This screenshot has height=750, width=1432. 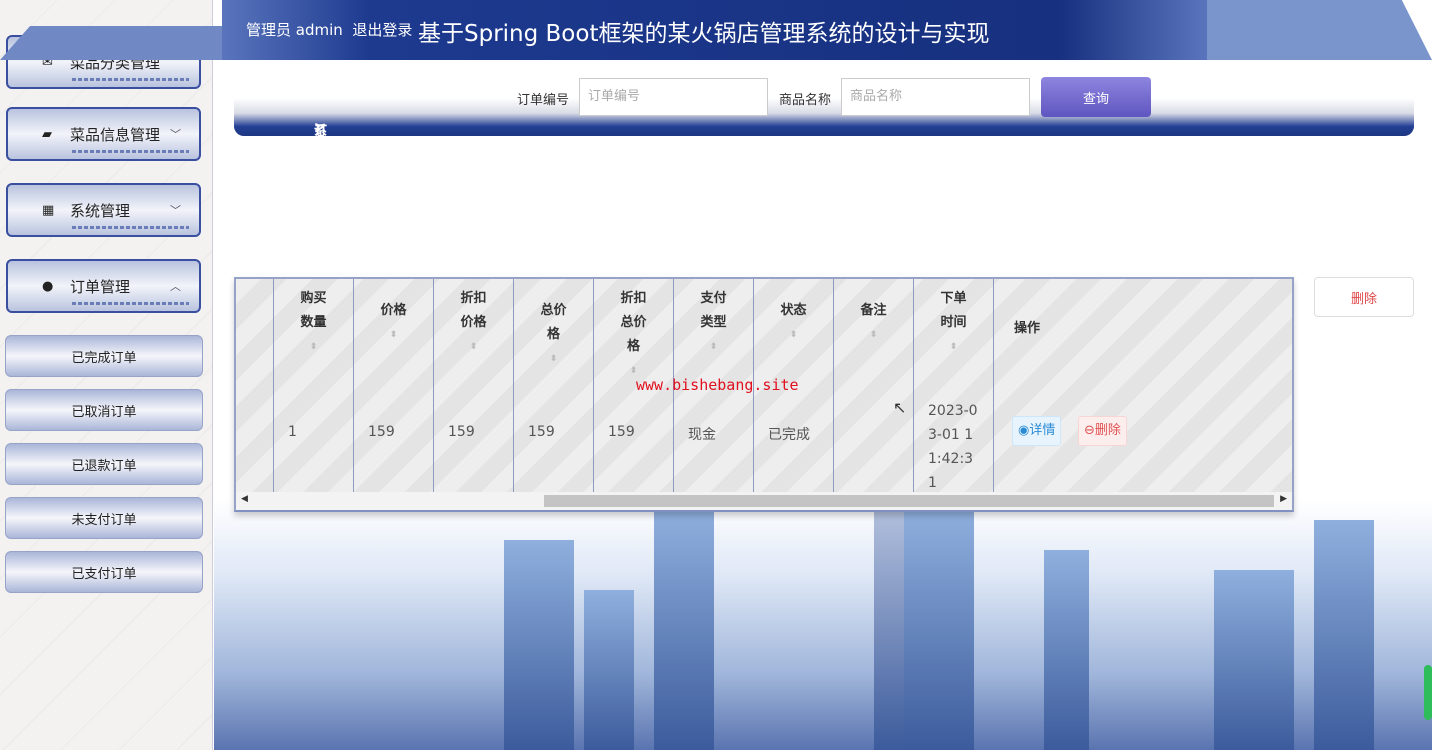 What do you see at coordinates (1283, 499) in the screenshot?
I see `scroll-right-icon: ▶` at bounding box center [1283, 499].